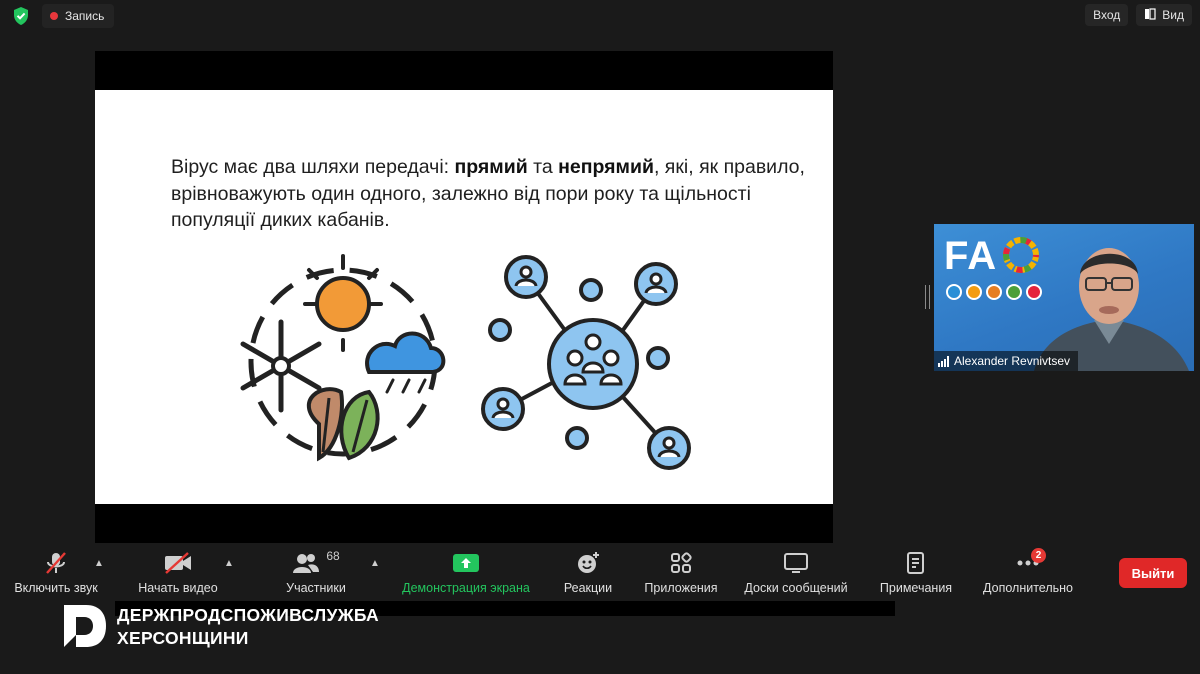 The height and width of the screenshot is (674, 1200). I want to click on participants-button: 68 Участники, so click(316, 574).